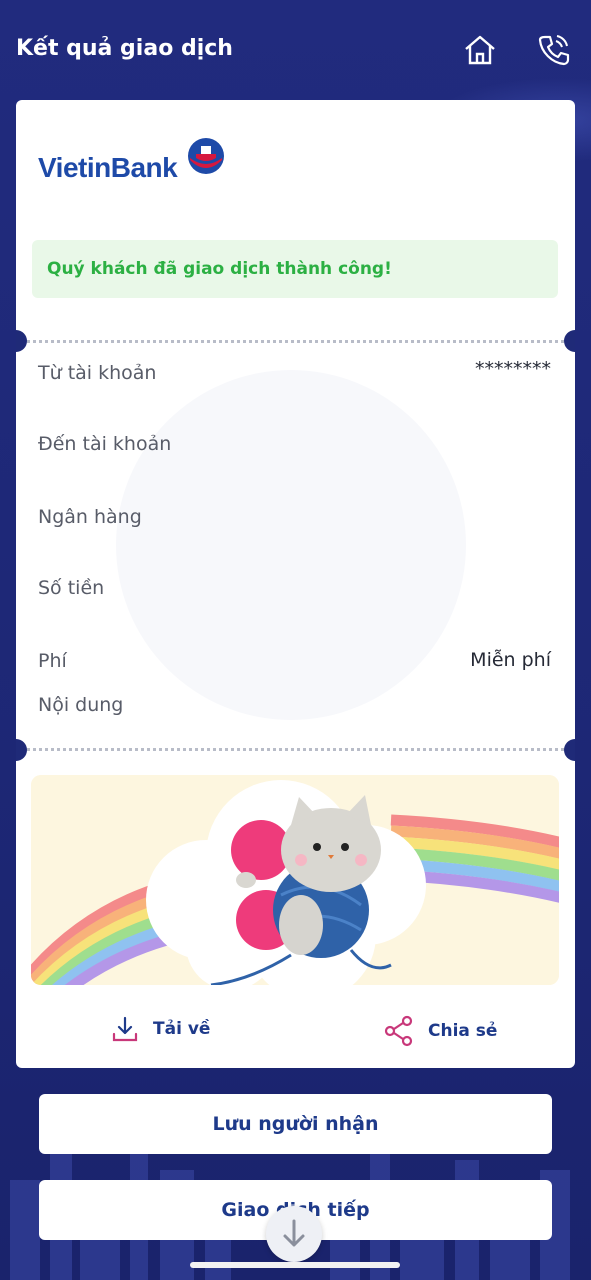  I want to click on logo-text: VietinBank, so click(108, 167).